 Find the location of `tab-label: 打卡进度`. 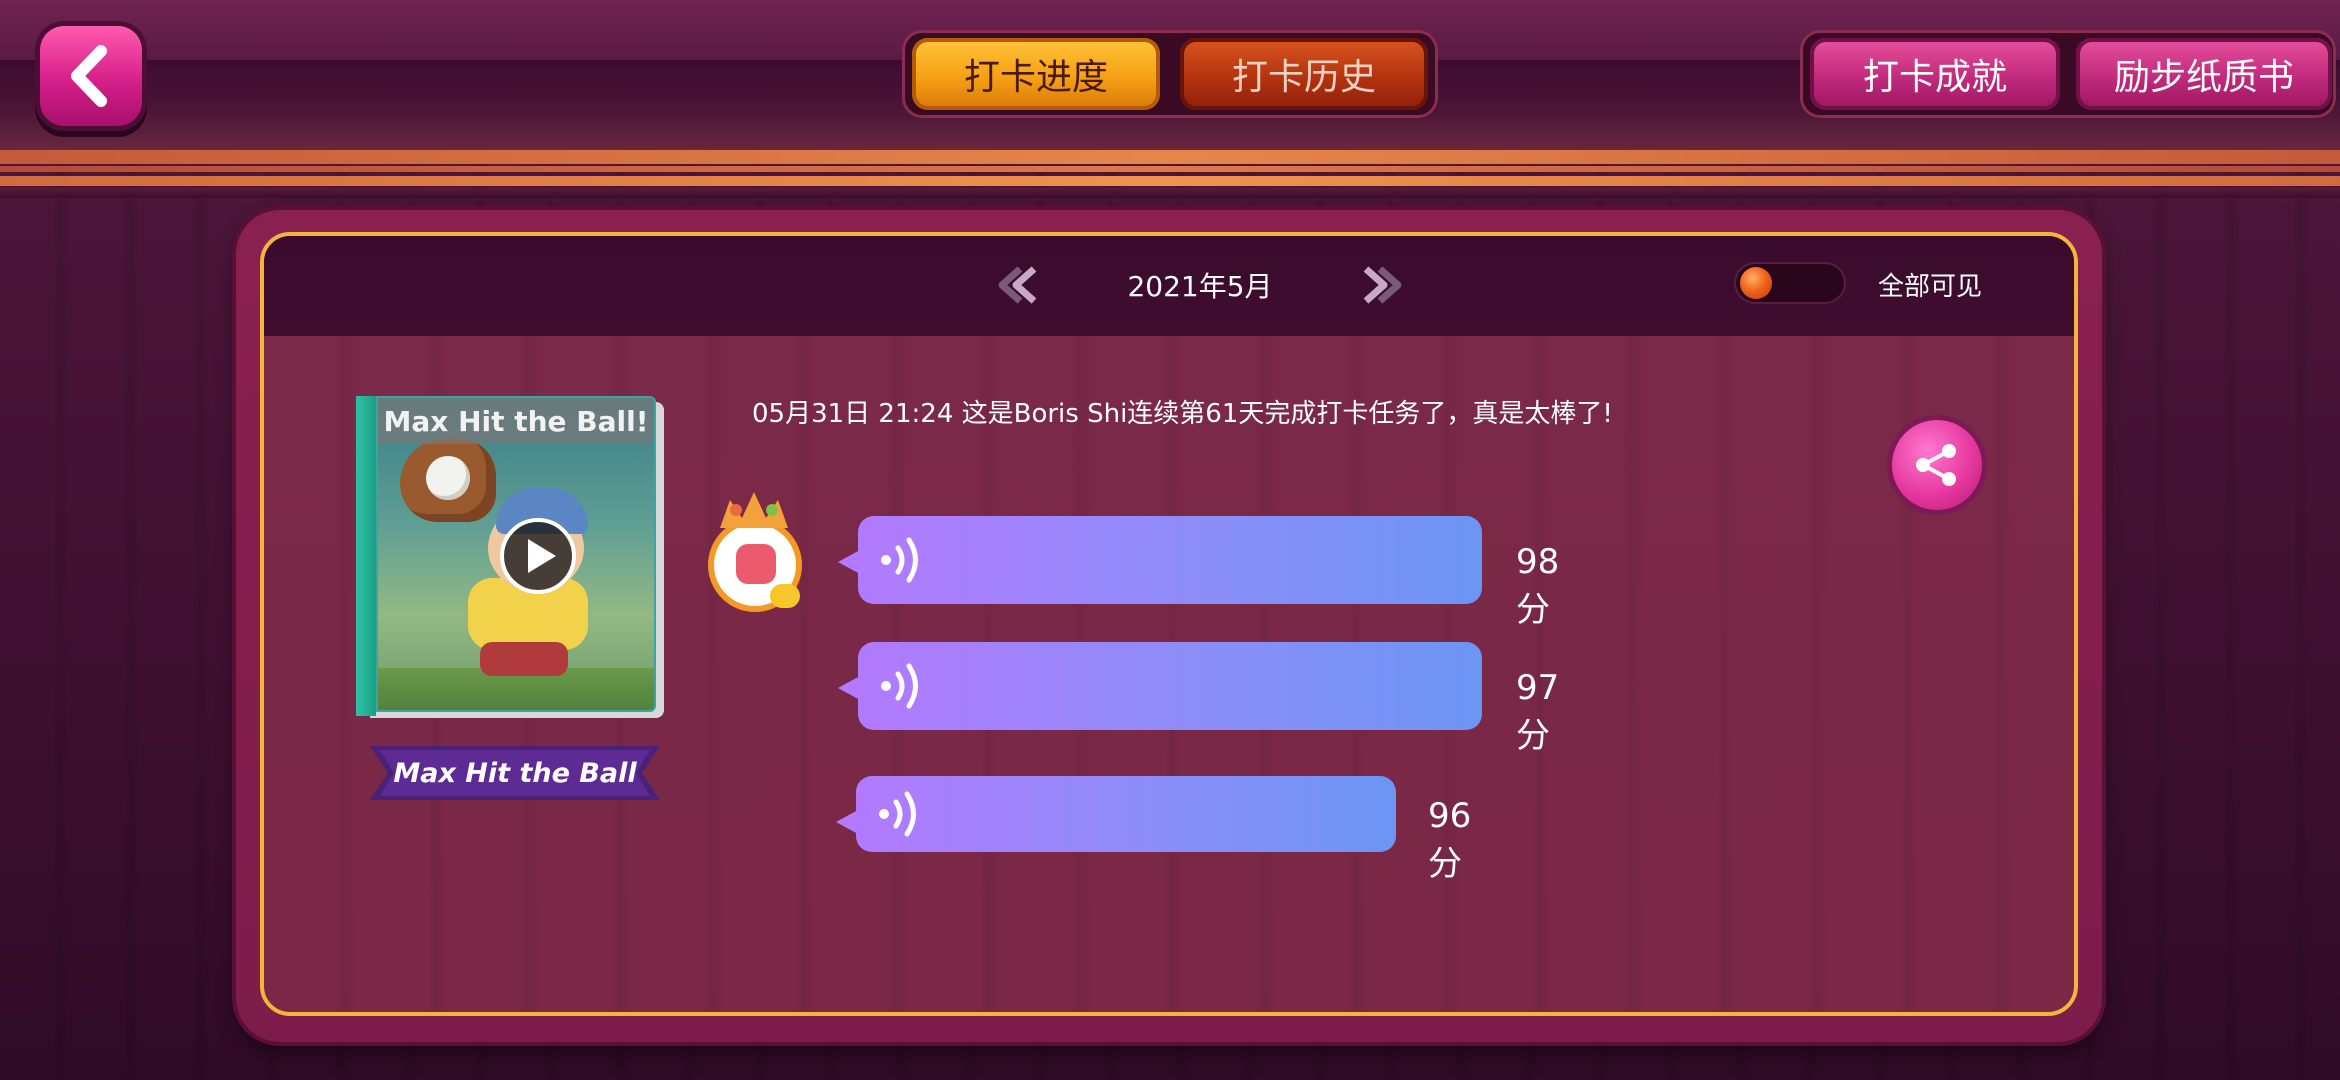

tab-label: 打卡进度 is located at coordinates (1035, 77).